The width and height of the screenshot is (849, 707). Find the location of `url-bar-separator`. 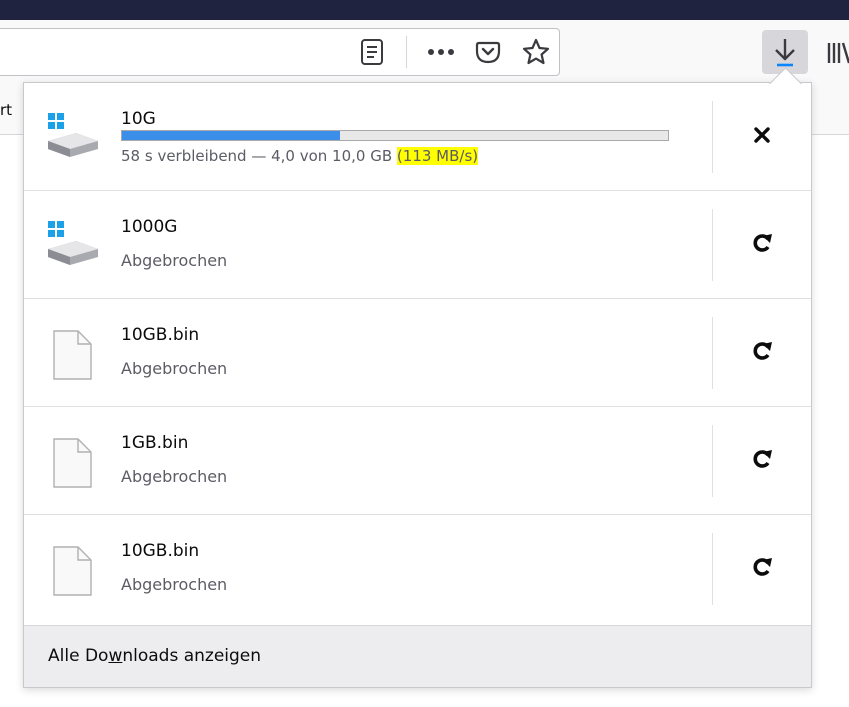

url-bar-separator is located at coordinates (406, 52).